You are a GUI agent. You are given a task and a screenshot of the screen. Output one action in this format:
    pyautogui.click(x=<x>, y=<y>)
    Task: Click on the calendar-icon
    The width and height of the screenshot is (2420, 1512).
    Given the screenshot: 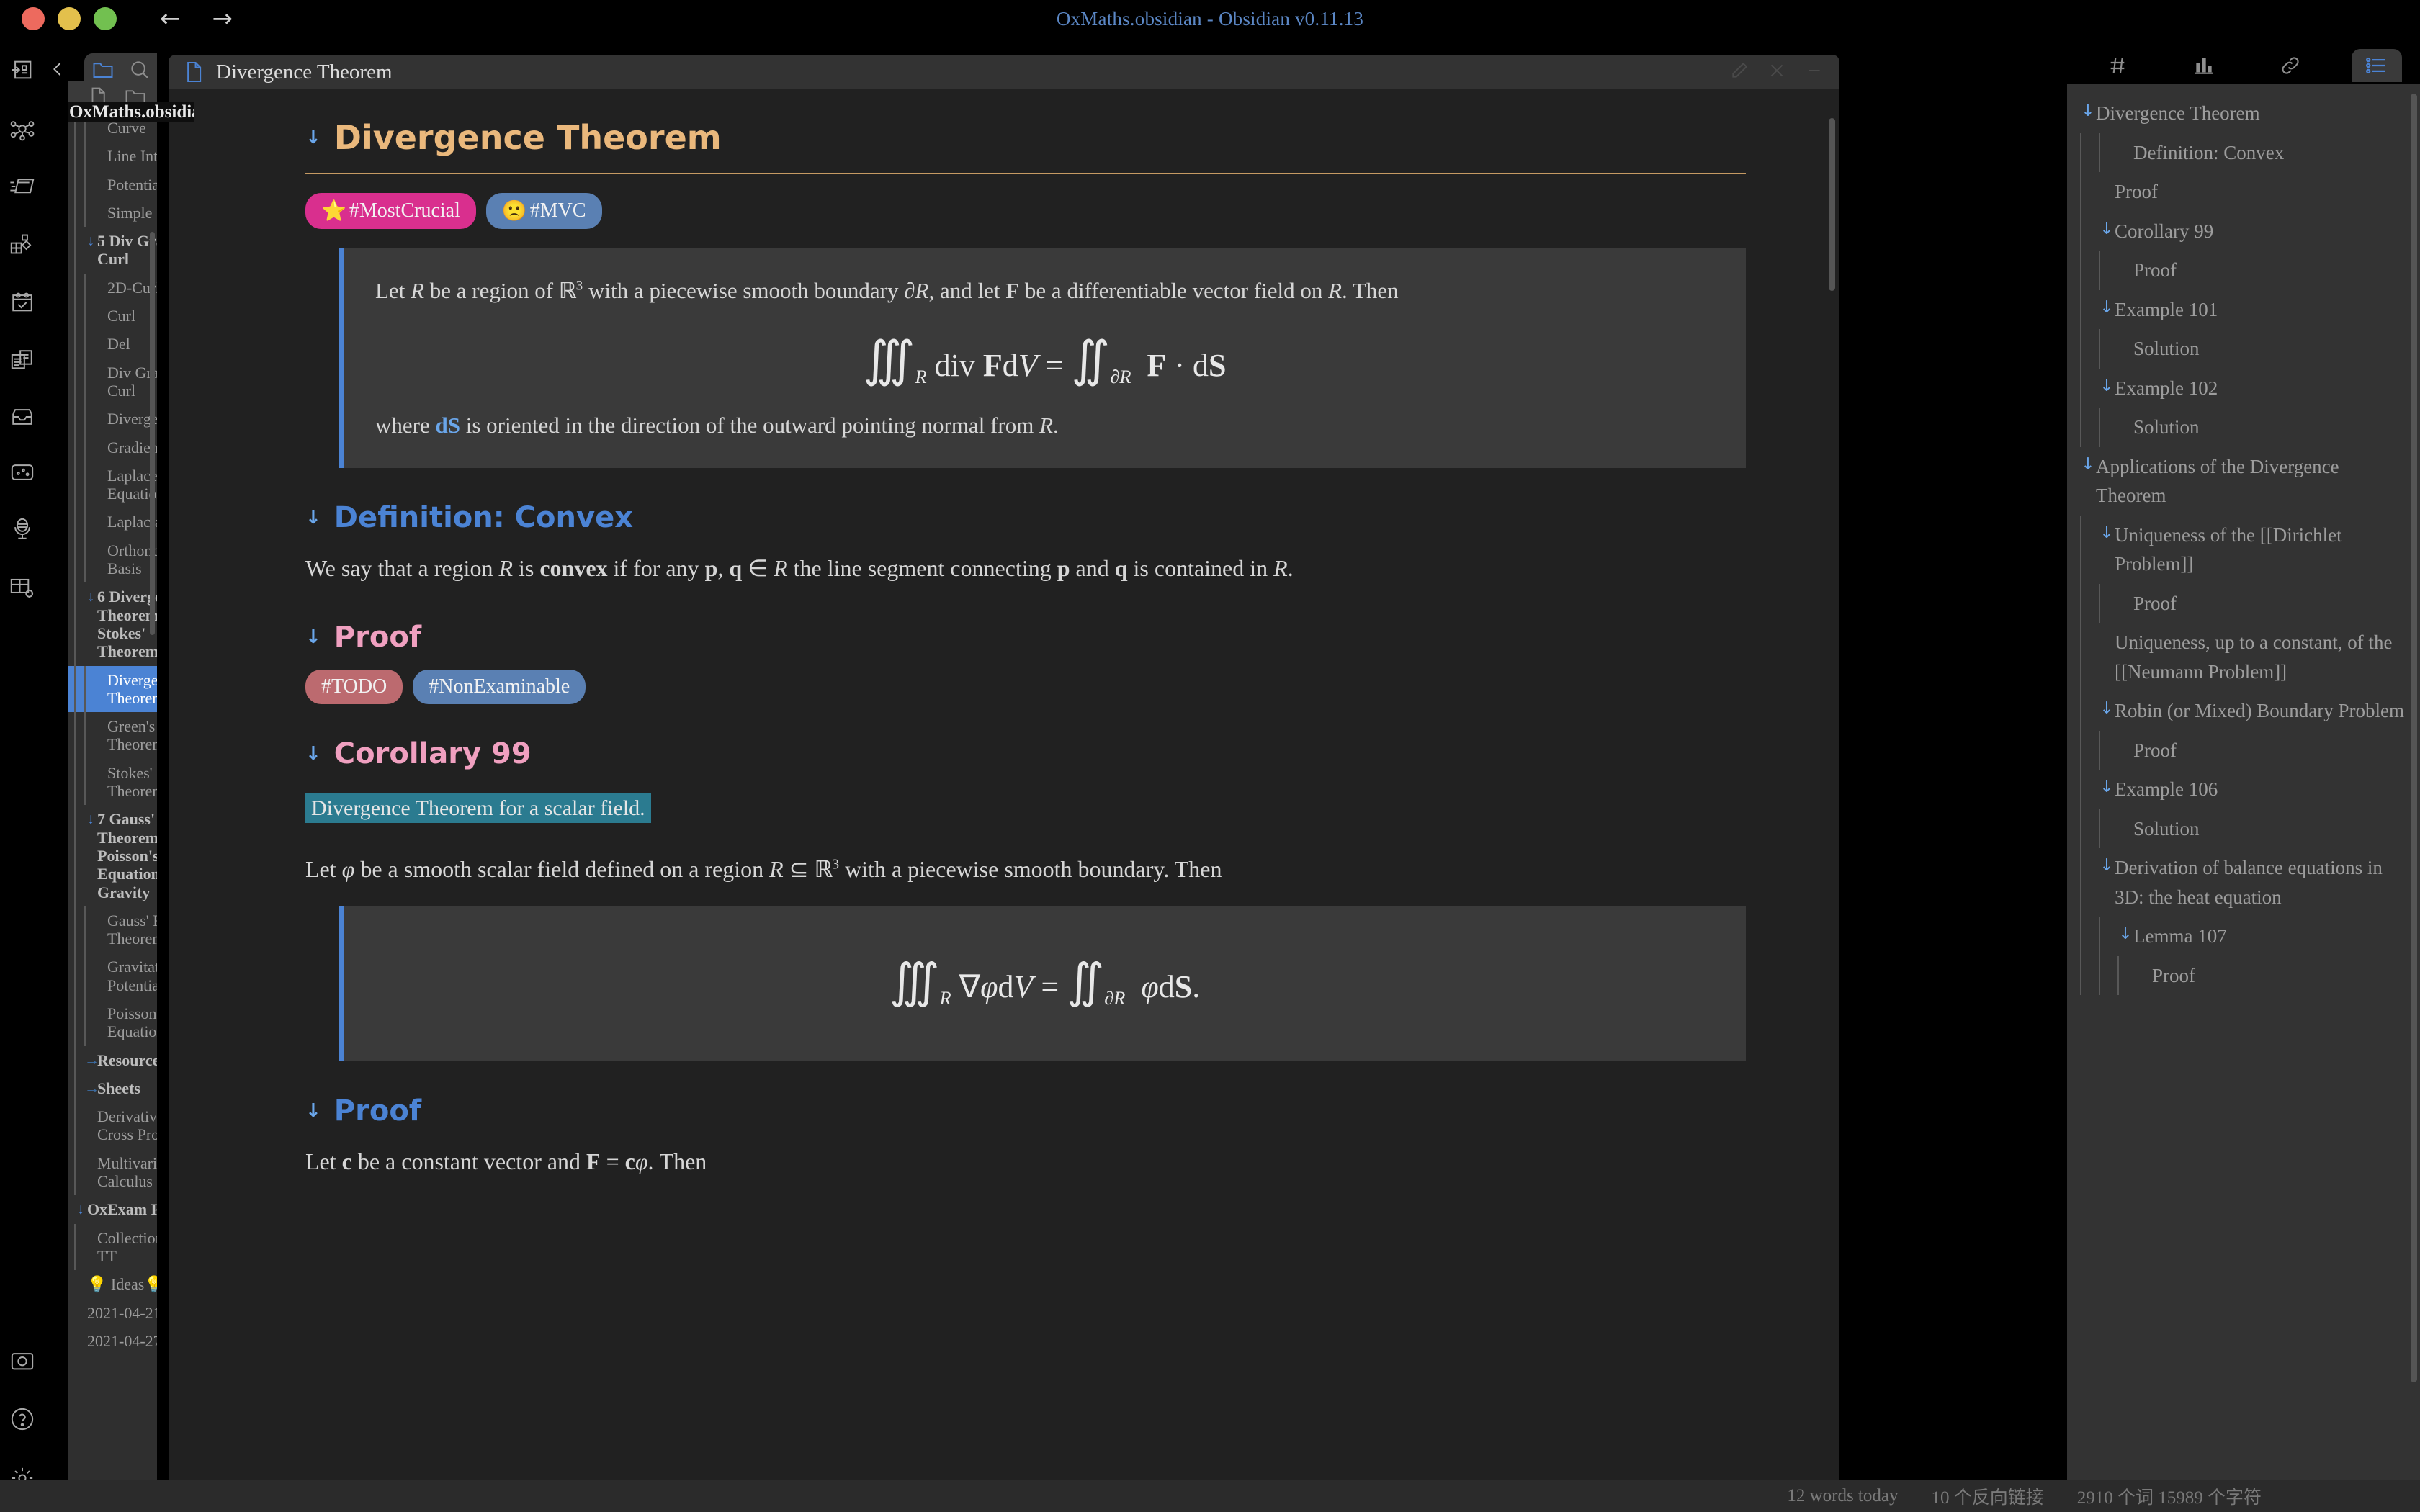 What is the action you would take?
    pyautogui.click(x=22, y=302)
    